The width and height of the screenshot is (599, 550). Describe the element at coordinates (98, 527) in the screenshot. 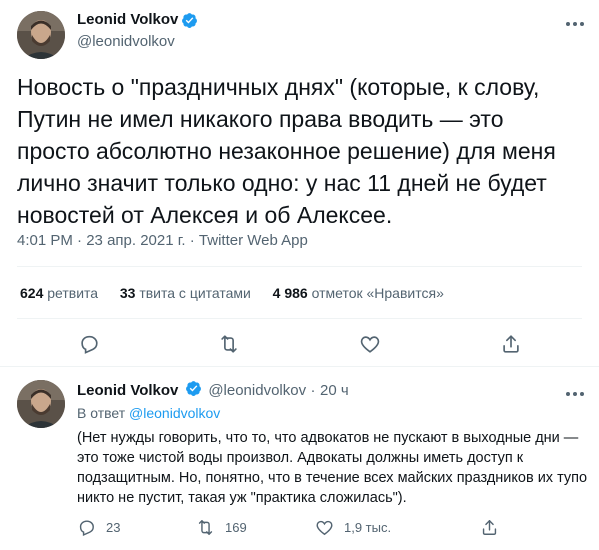

I see `reply-action: 23` at that location.